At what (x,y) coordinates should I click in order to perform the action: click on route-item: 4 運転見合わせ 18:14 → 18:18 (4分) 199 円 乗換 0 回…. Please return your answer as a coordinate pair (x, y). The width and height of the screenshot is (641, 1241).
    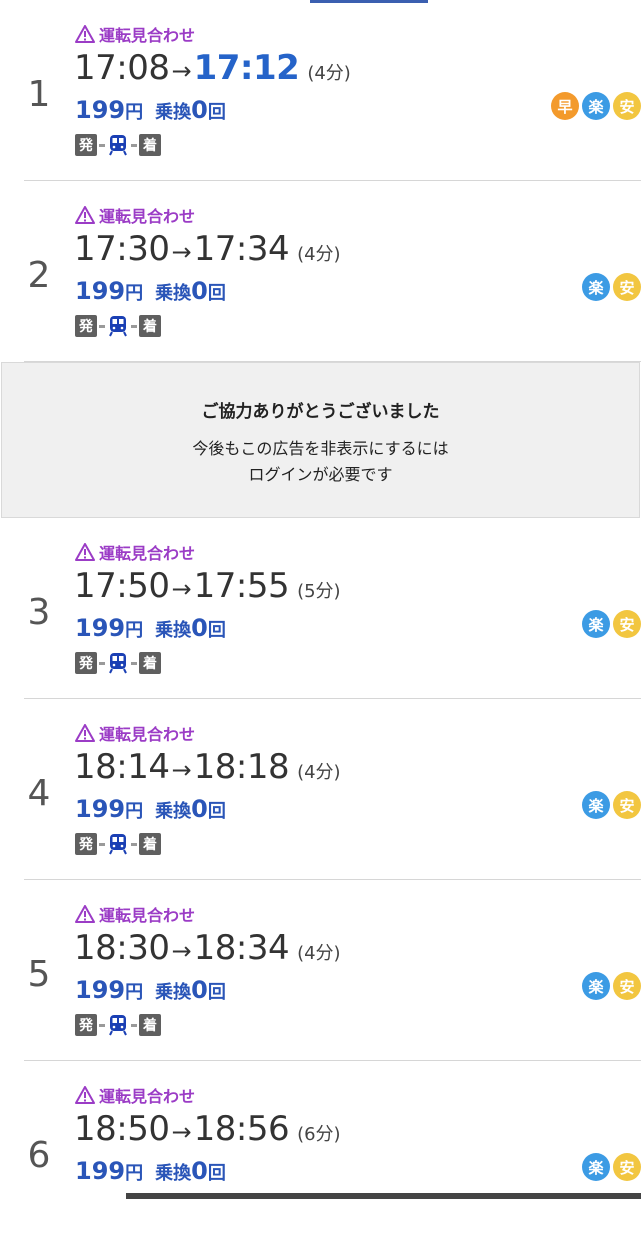
    Looking at the image, I should click on (332, 789).